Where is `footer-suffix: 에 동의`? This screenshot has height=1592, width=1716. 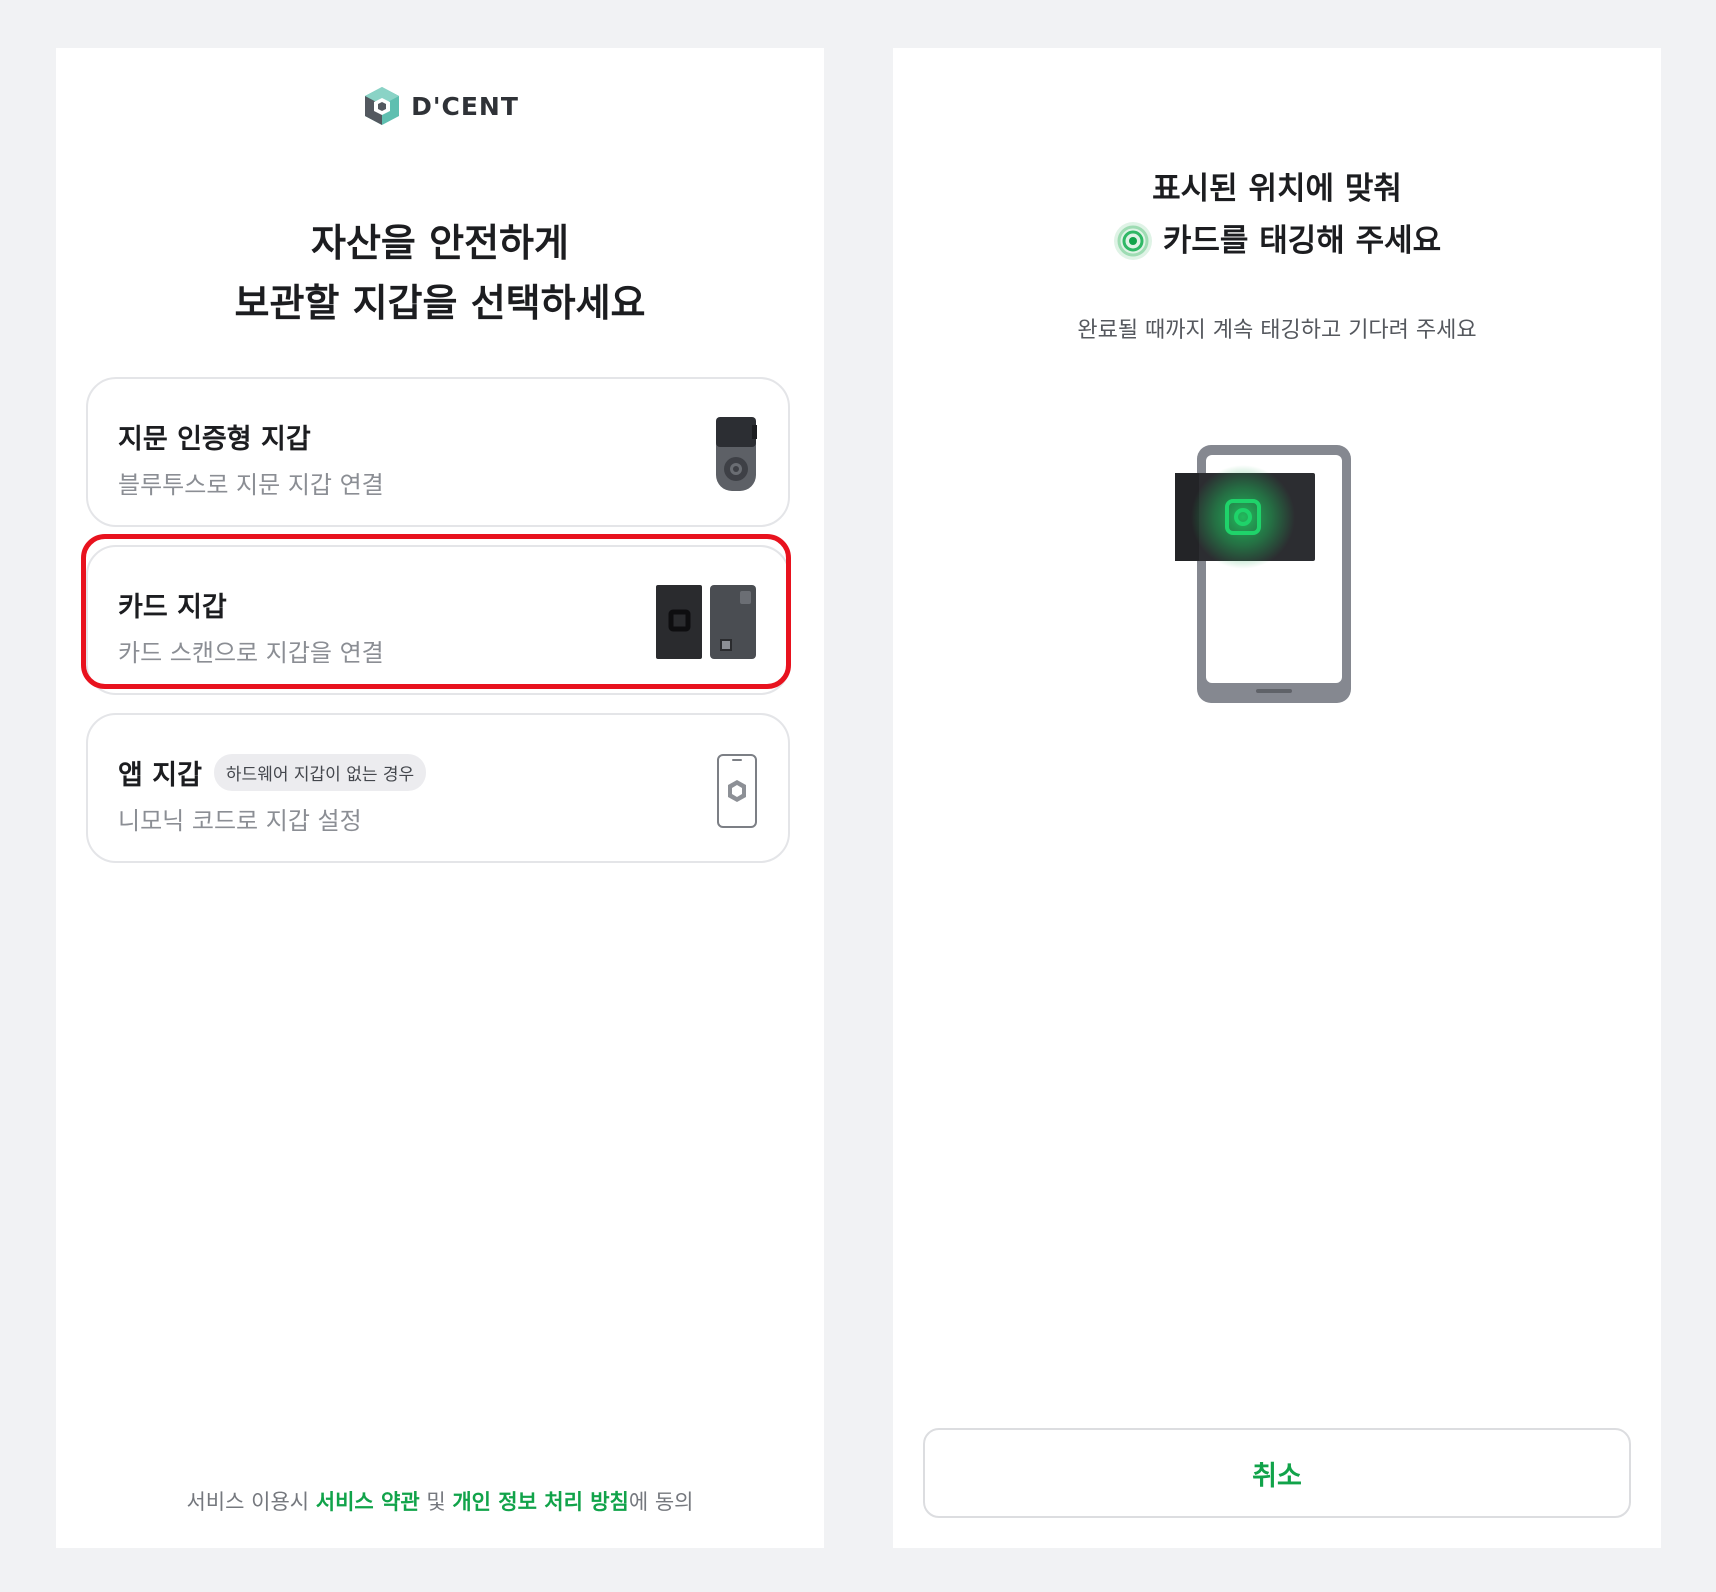 footer-suffix: 에 동의 is located at coordinates (661, 1502).